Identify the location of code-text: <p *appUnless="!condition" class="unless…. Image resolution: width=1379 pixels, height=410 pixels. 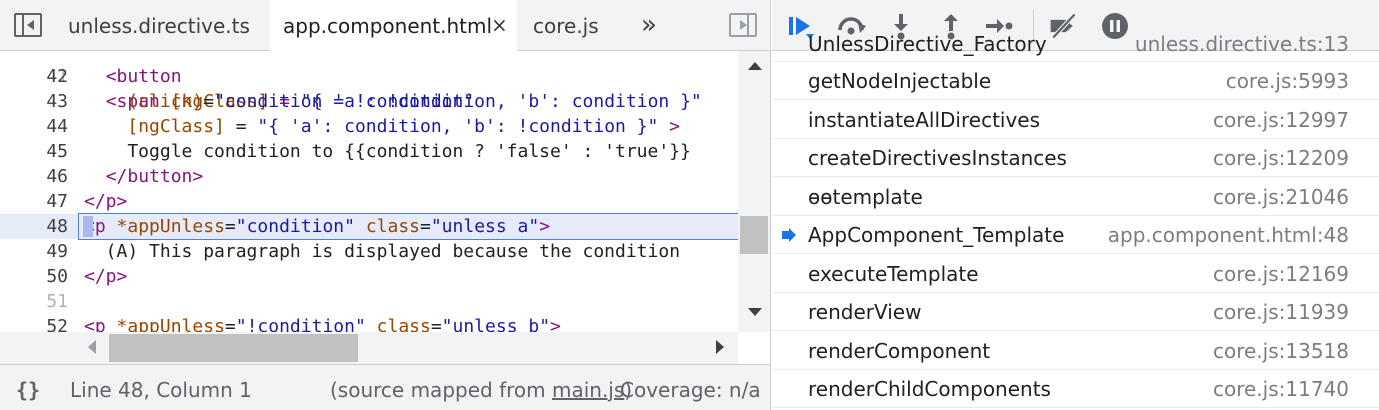
(322, 324).